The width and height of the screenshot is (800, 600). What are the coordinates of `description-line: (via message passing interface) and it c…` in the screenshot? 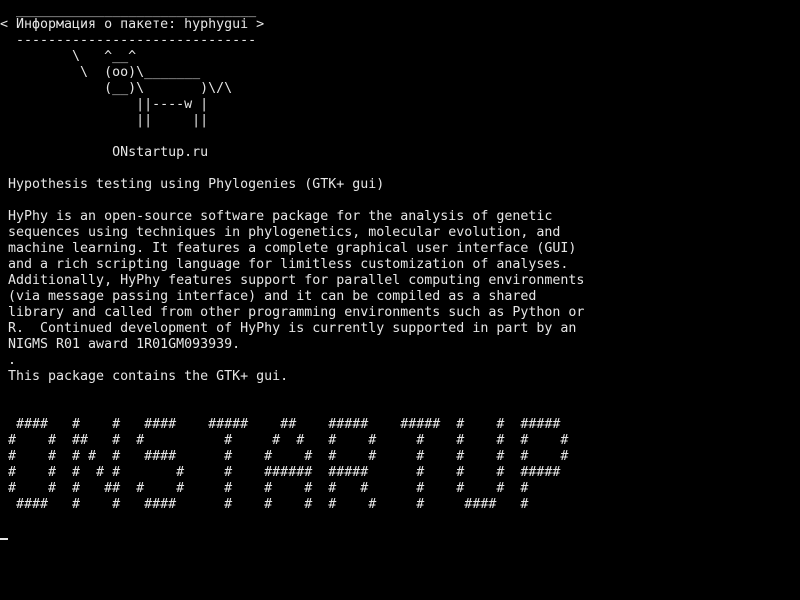 It's located at (272, 296).